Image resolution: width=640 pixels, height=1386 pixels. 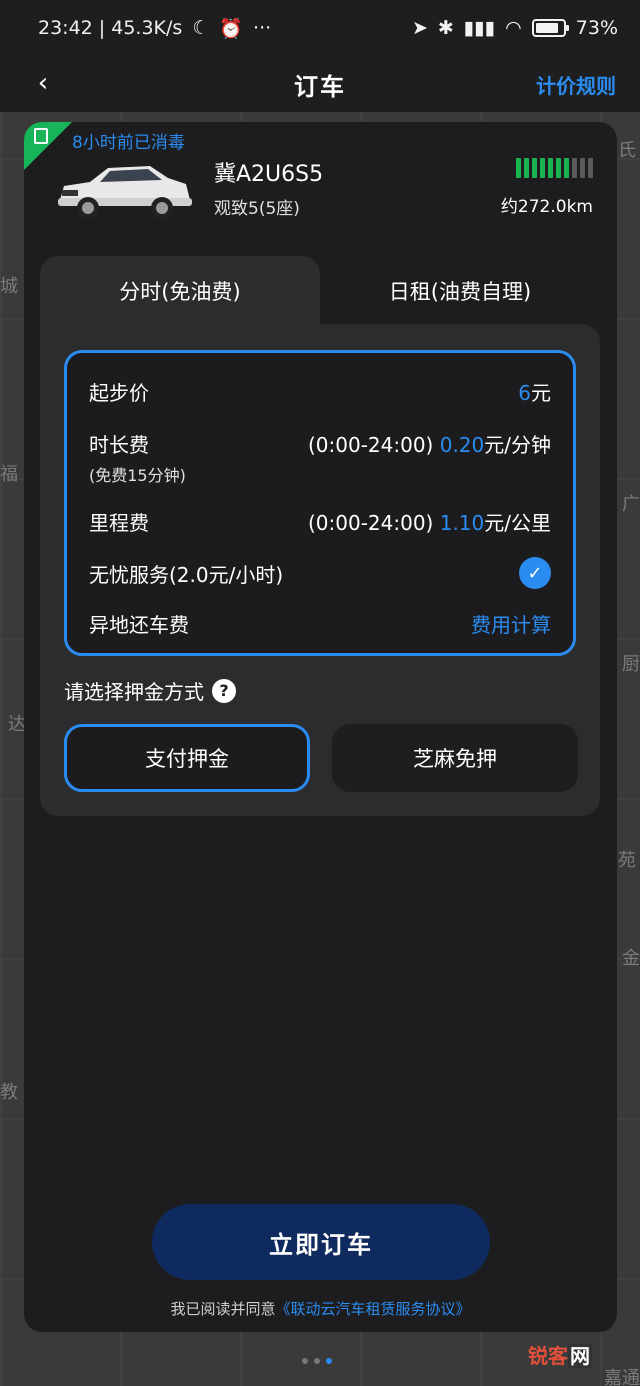 I want to click on pay-deposit-button: 支付押金, so click(x=187, y=758).